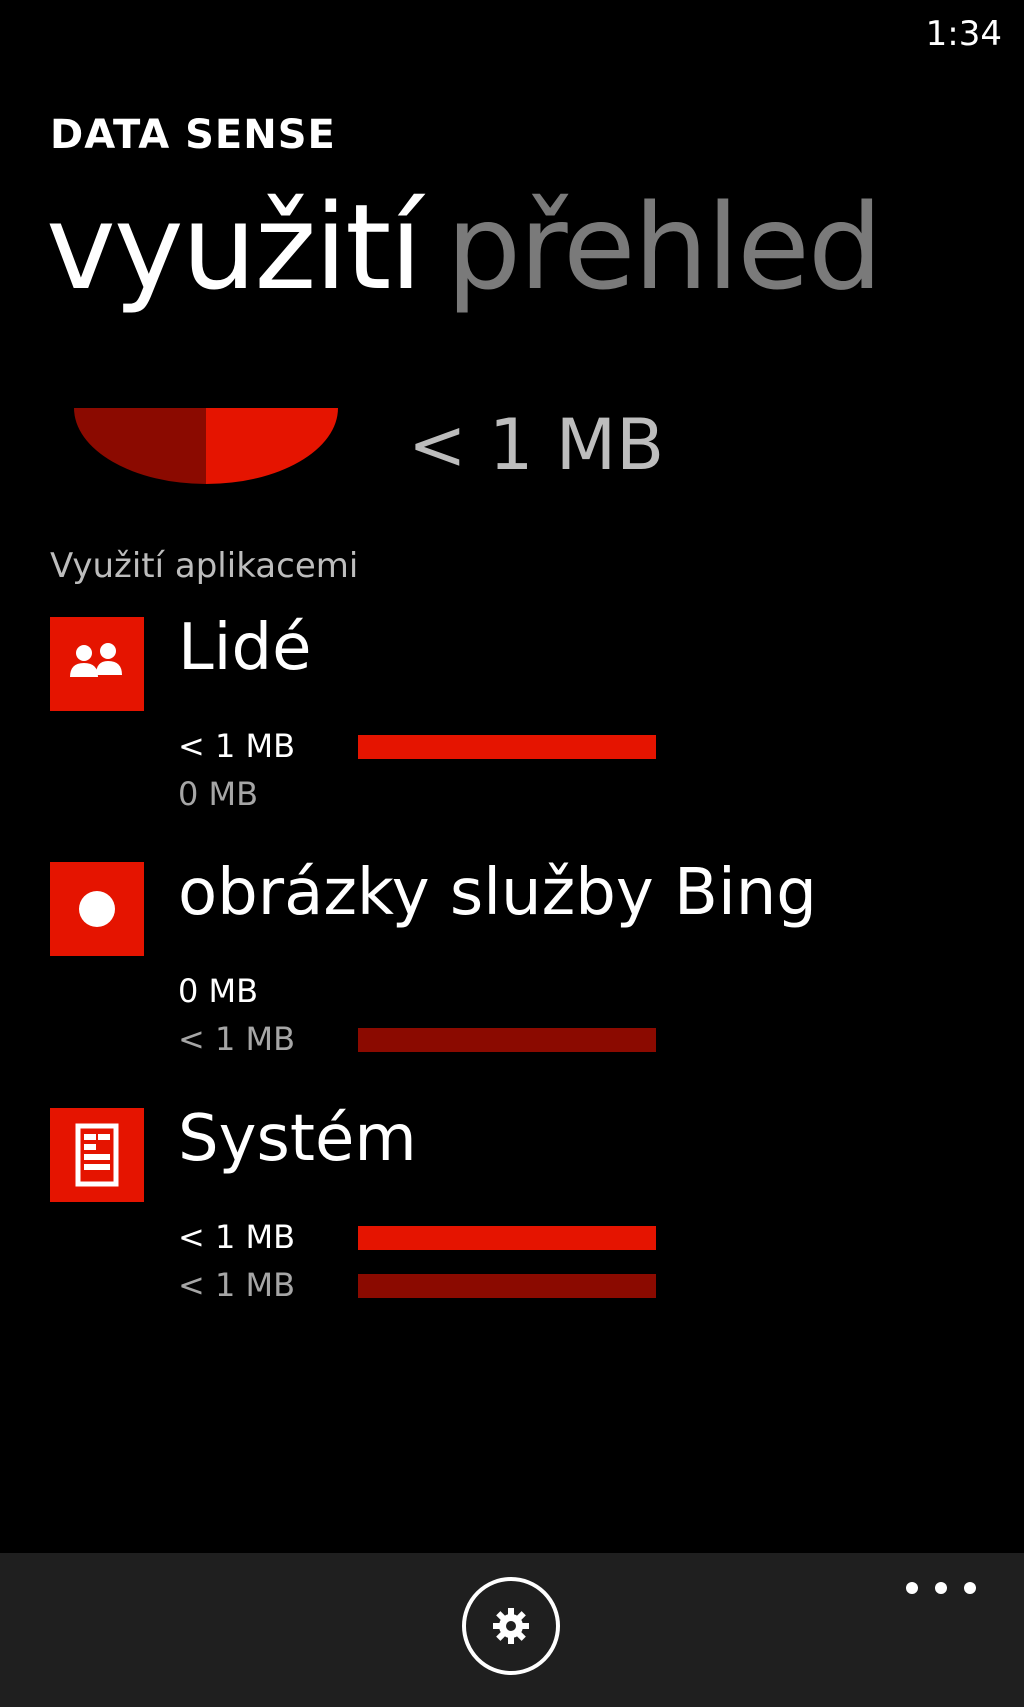  Describe the element at coordinates (520, 1210) in the screenshot. I see `app-entry-system: Systém < 1 MB < 1 MB` at that location.